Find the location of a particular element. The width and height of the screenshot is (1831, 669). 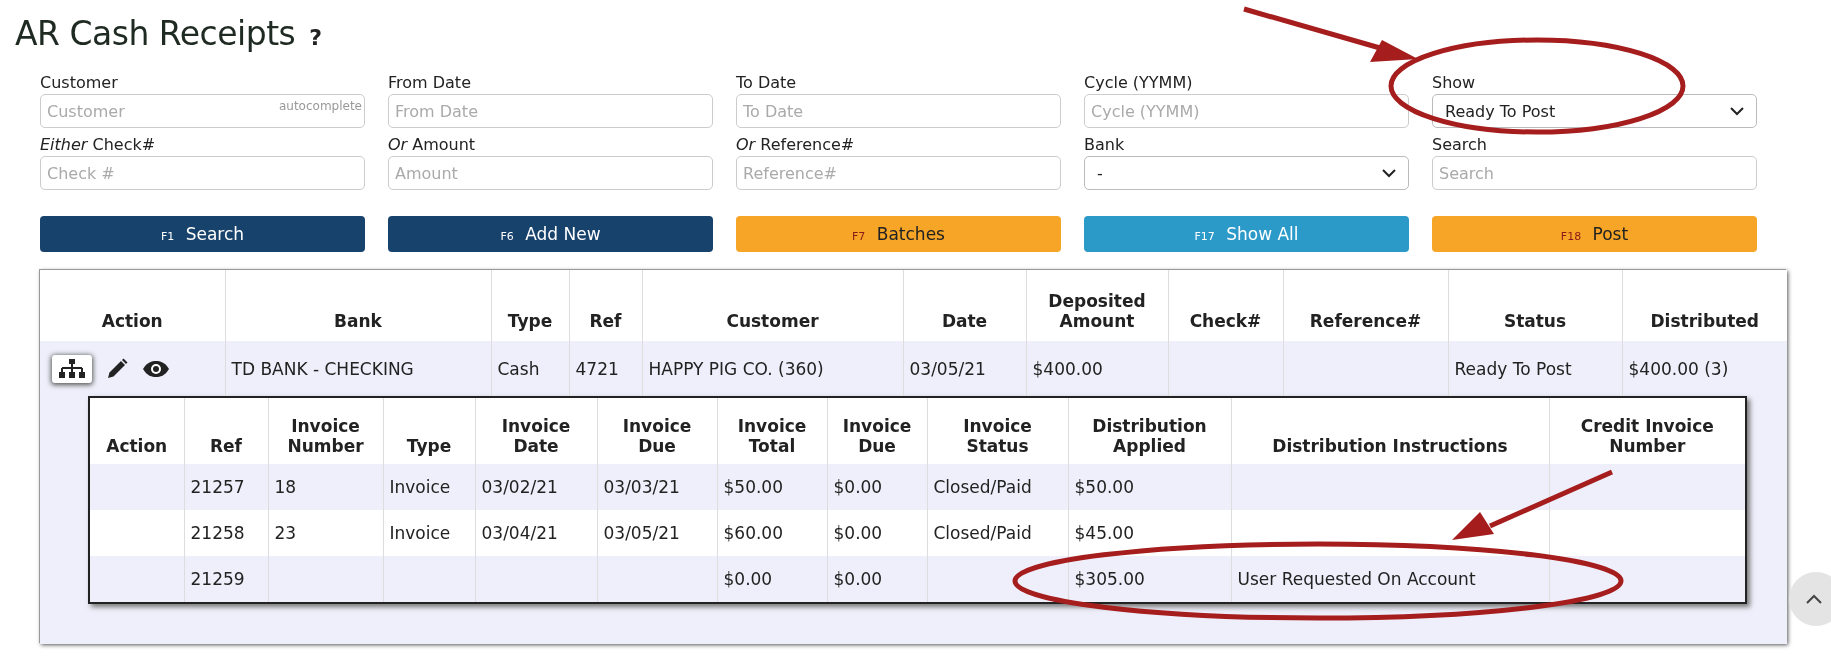

field-label: Show is located at coordinates (1454, 83).